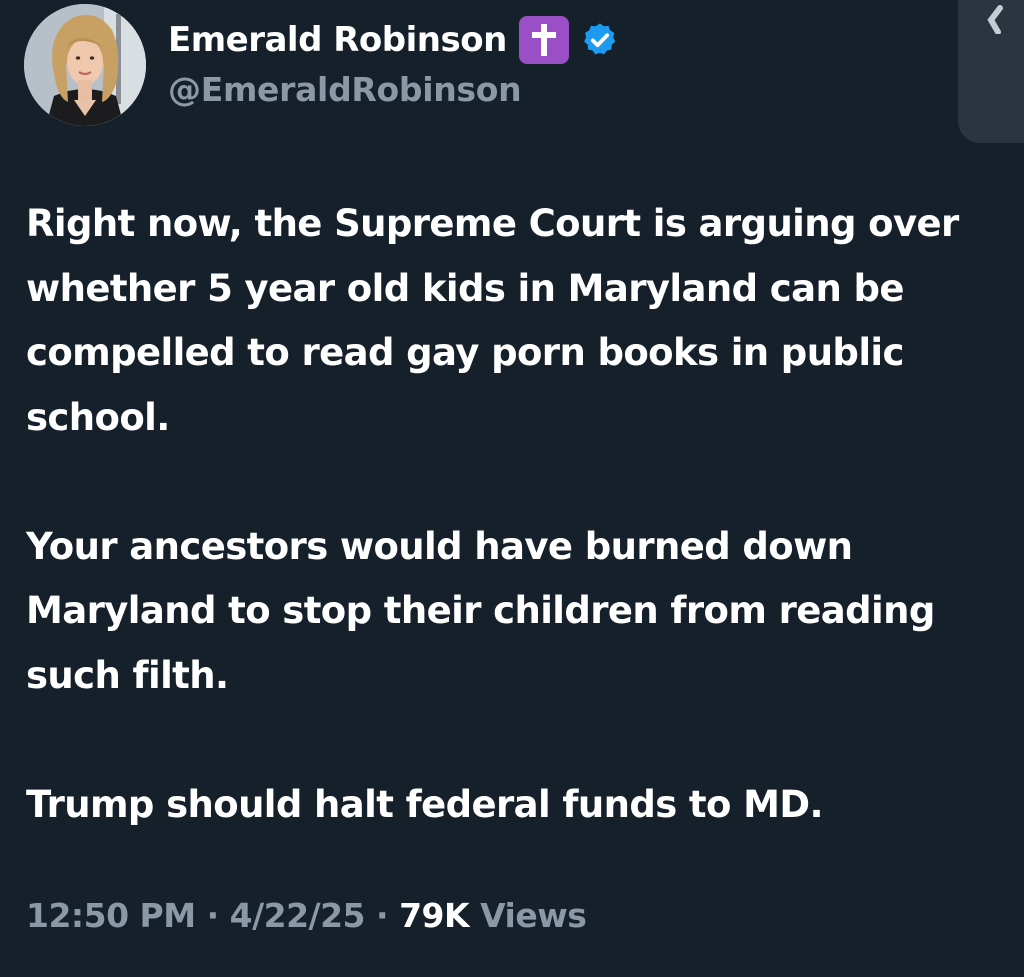 Image resolution: width=1024 pixels, height=977 pixels. I want to click on side-panel-tab, so click(991, 71).